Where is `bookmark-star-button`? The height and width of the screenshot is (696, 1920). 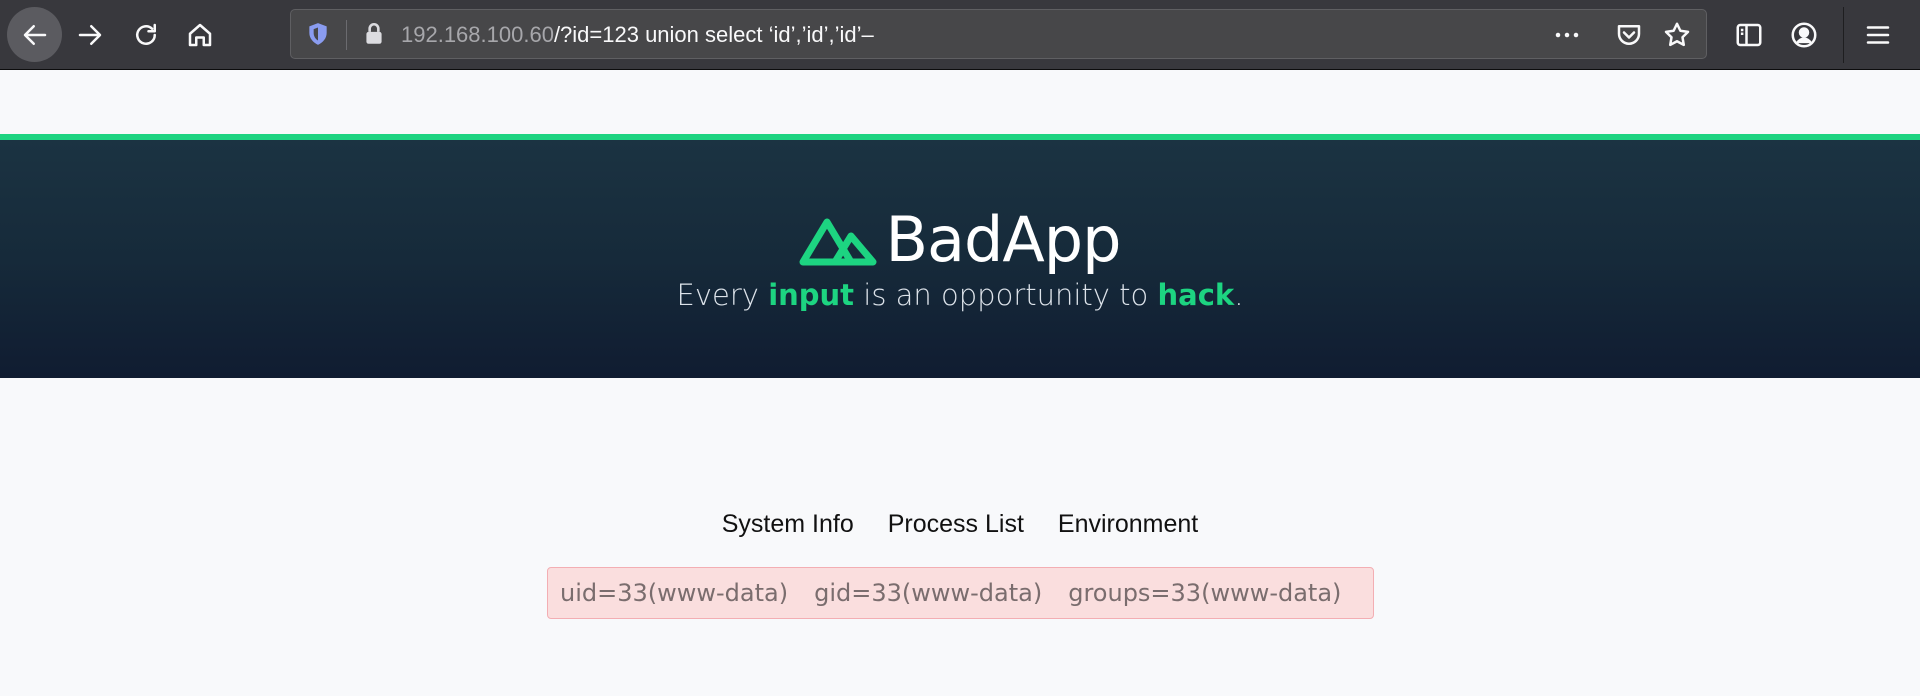
bookmark-star-button is located at coordinates (1677, 35).